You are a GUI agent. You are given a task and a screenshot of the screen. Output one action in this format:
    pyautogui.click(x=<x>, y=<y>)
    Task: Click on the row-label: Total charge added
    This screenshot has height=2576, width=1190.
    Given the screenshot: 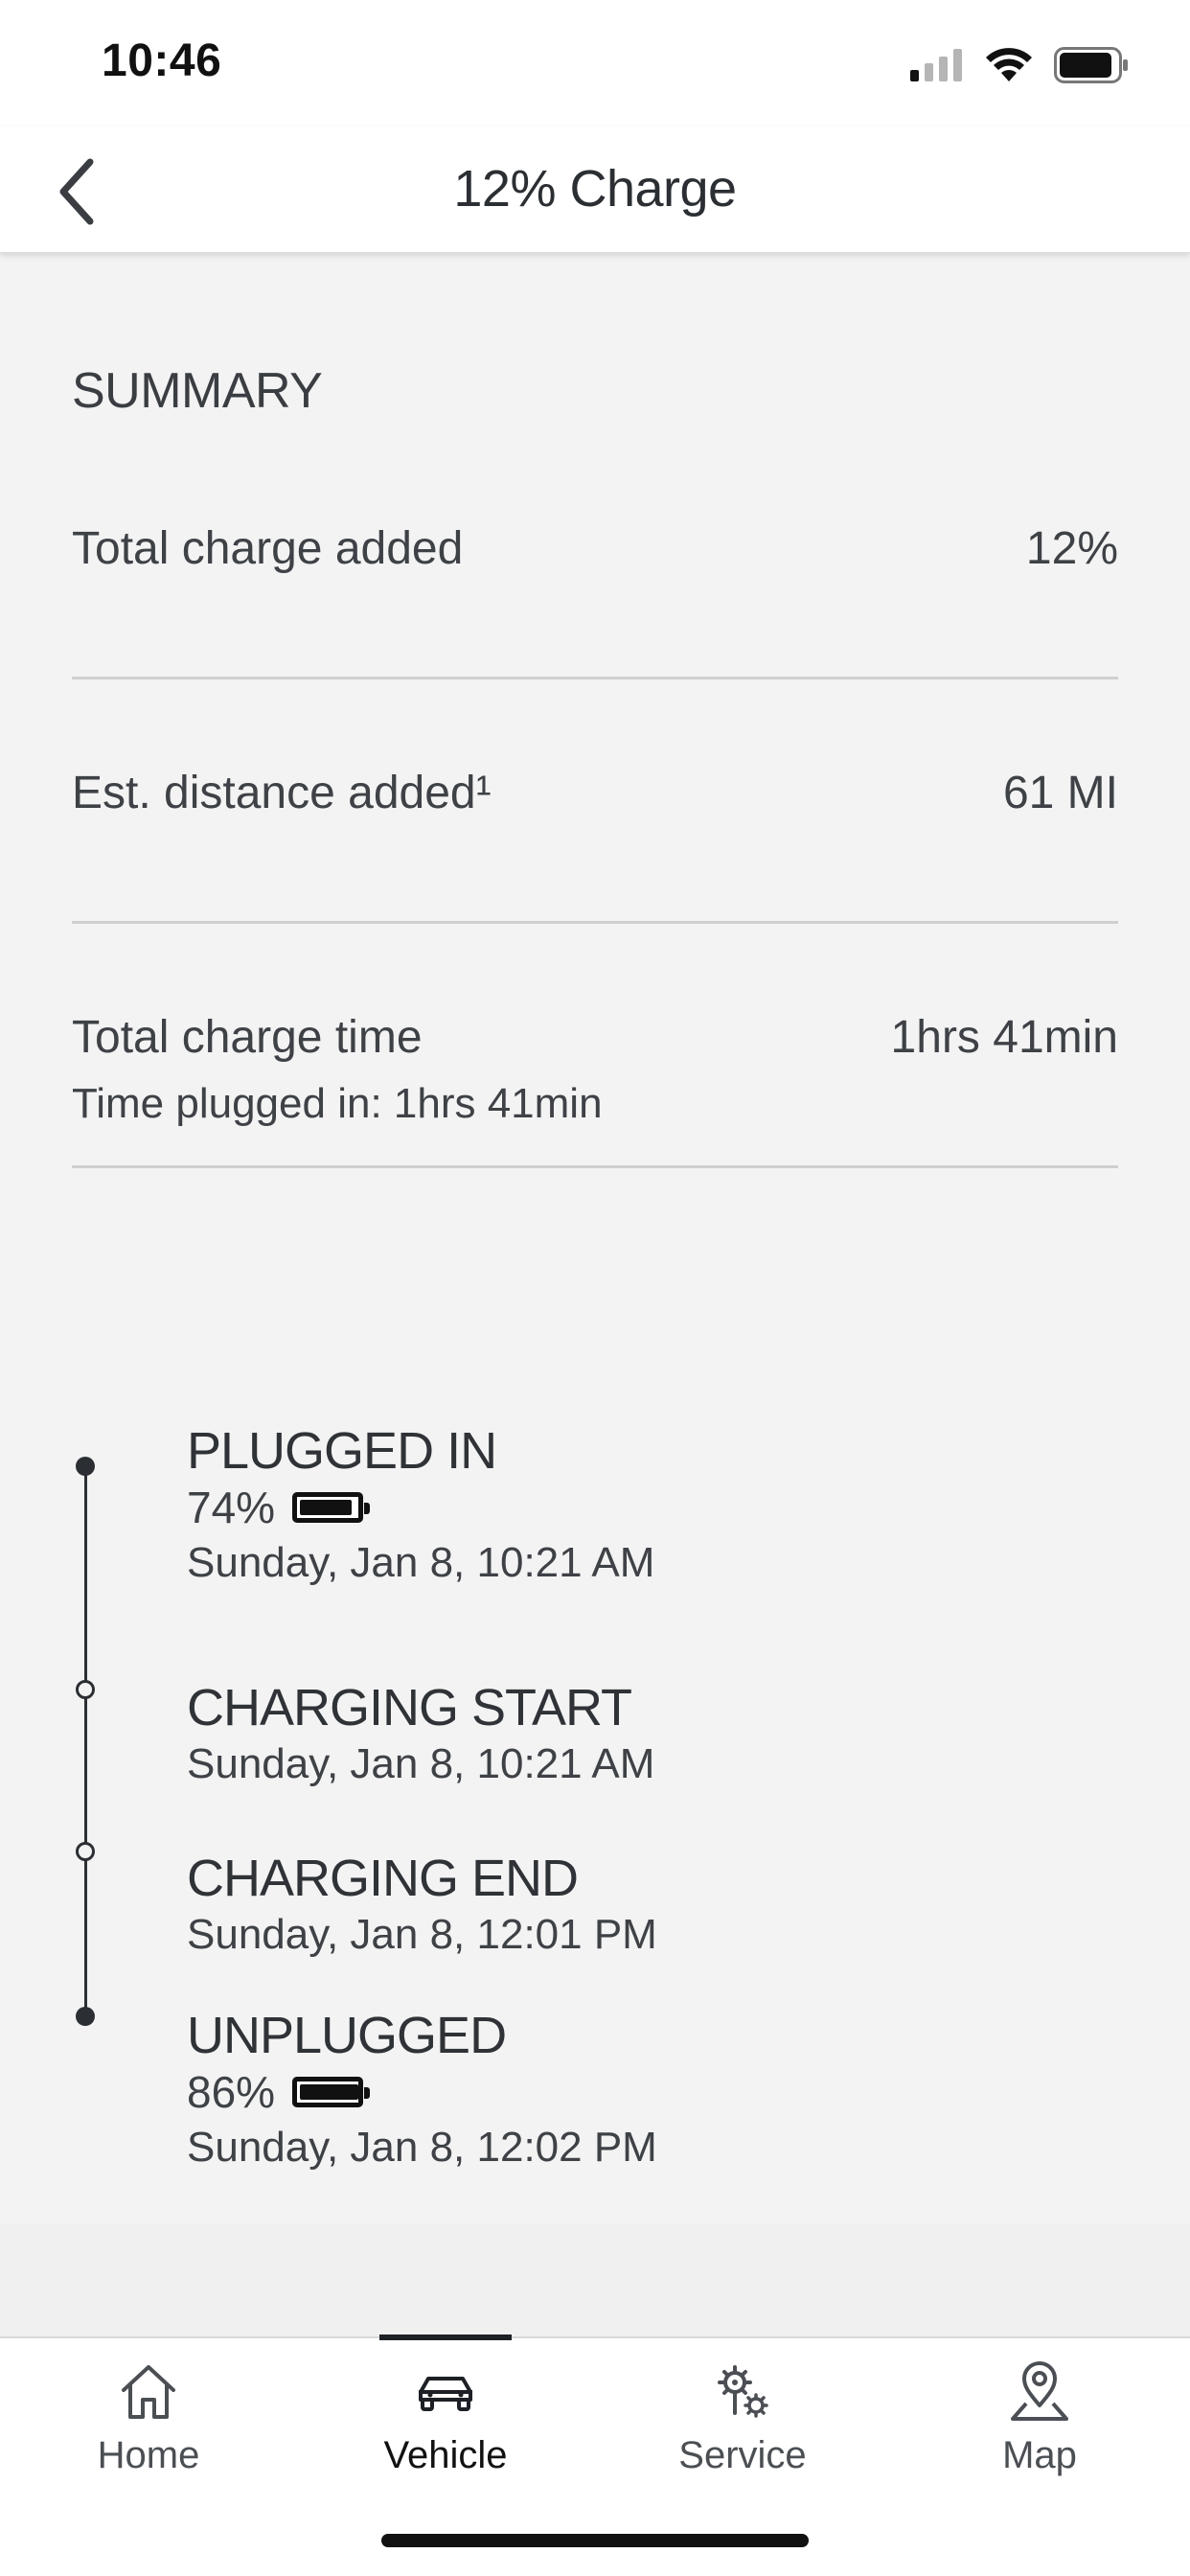 What is the action you would take?
    pyautogui.click(x=268, y=548)
    